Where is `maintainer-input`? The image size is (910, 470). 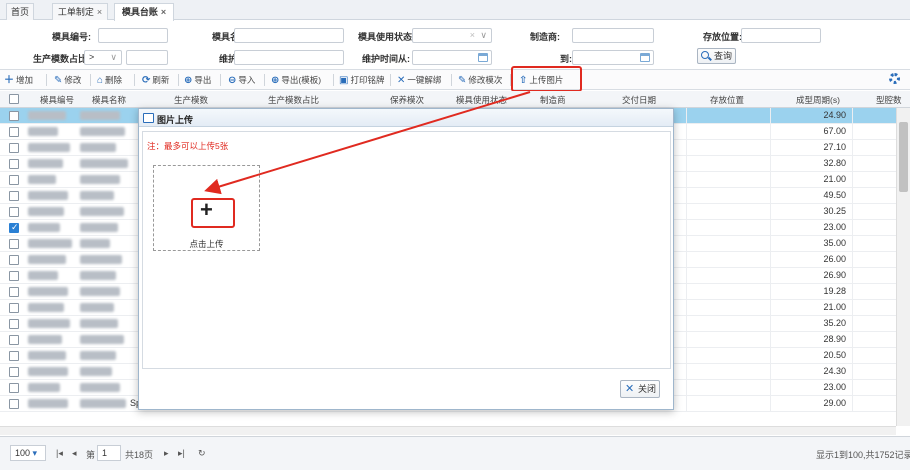
maintainer-input is located at coordinates (289, 57).